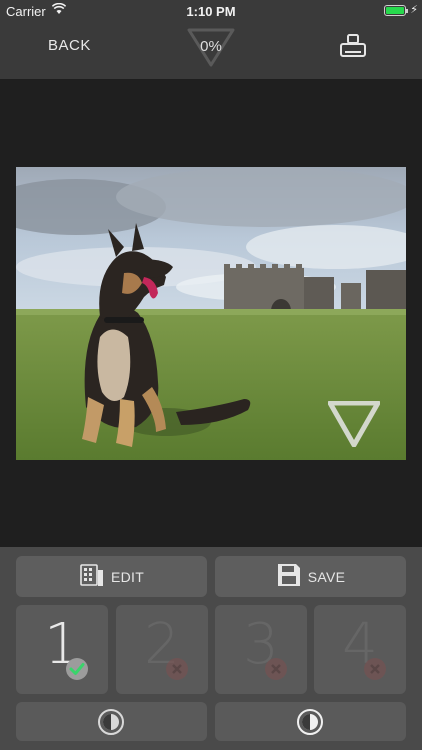  I want to click on toggle-right, so click(310, 721).